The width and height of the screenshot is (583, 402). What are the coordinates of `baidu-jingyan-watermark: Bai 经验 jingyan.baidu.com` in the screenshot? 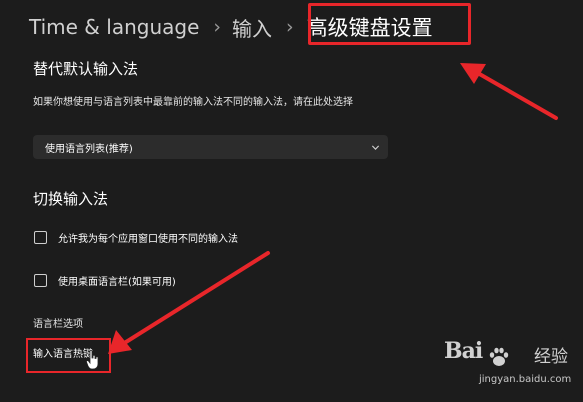 It's located at (511, 366).